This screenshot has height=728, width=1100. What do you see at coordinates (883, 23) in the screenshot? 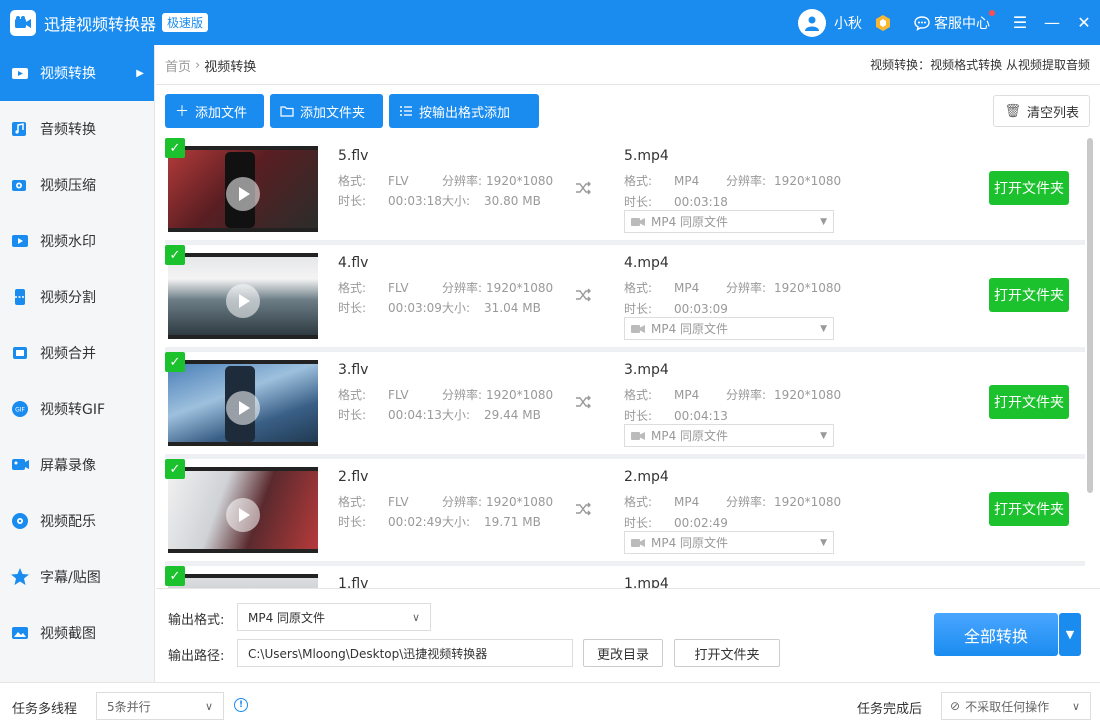
I see `vip-badge-icon` at bounding box center [883, 23].